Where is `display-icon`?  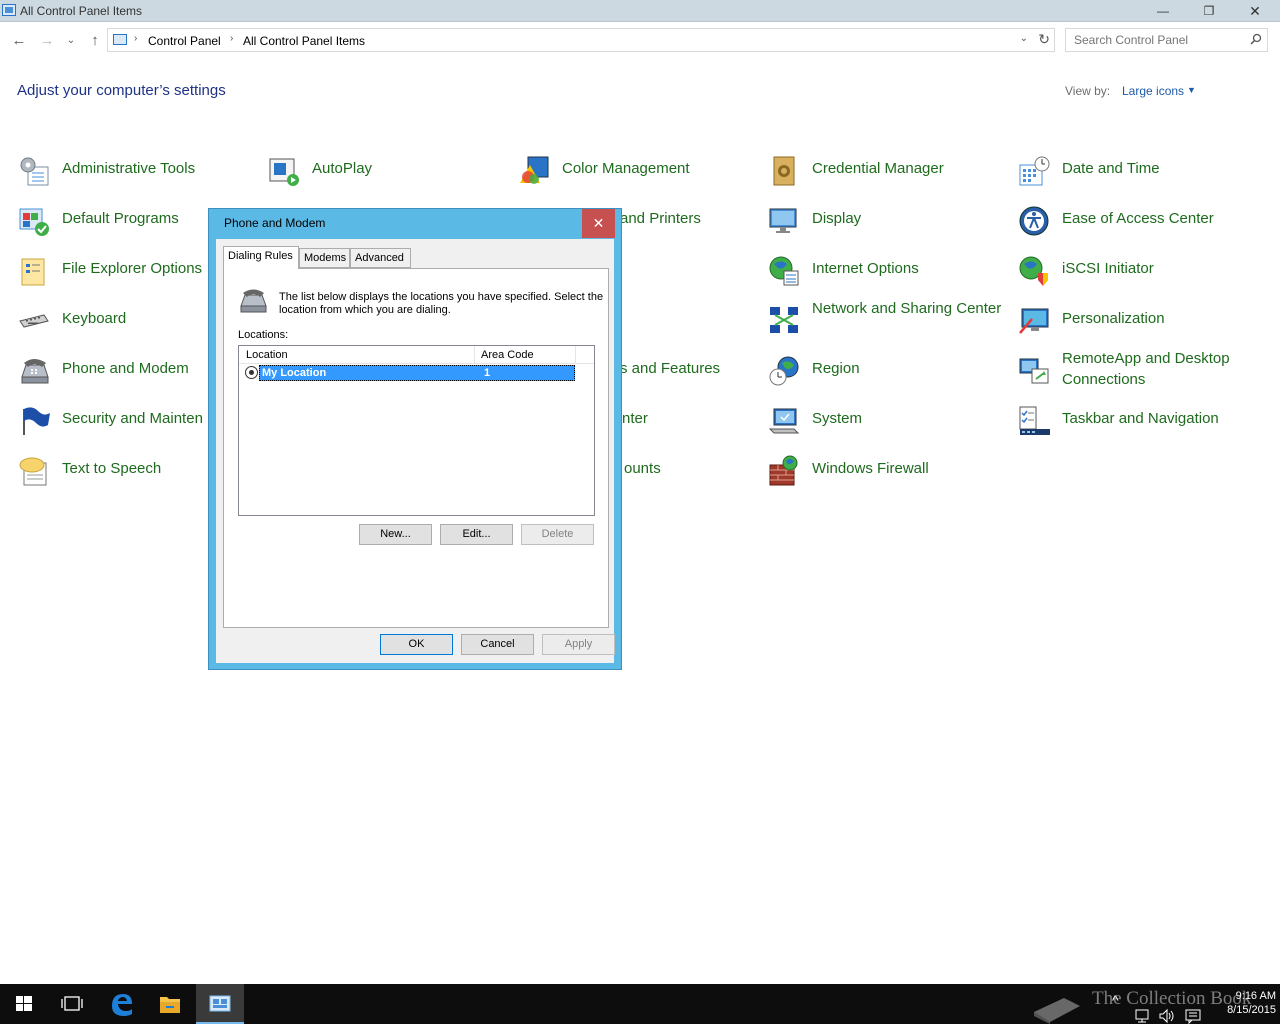 display-icon is located at coordinates (783, 220).